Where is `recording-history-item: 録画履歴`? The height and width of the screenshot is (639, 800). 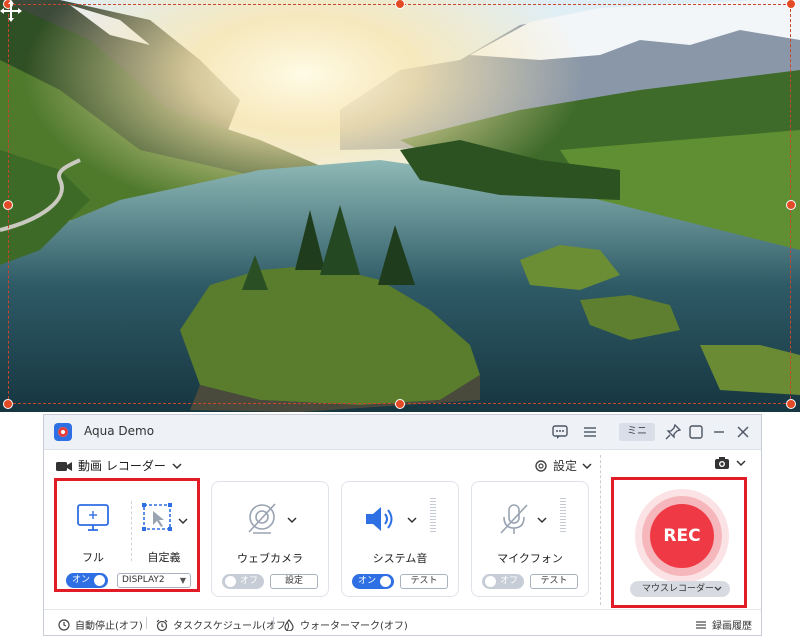
recording-history-item: 録画履歴 is located at coordinates (723, 624).